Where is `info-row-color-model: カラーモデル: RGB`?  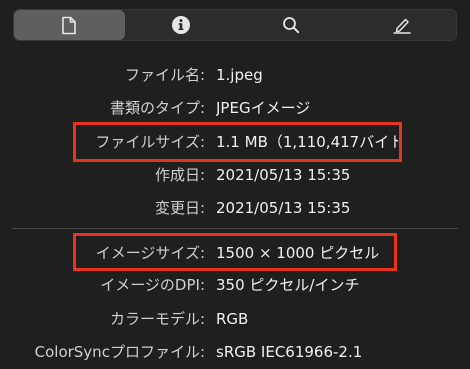
info-row-color-model: カラーモデル: RGB is located at coordinates (235, 319).